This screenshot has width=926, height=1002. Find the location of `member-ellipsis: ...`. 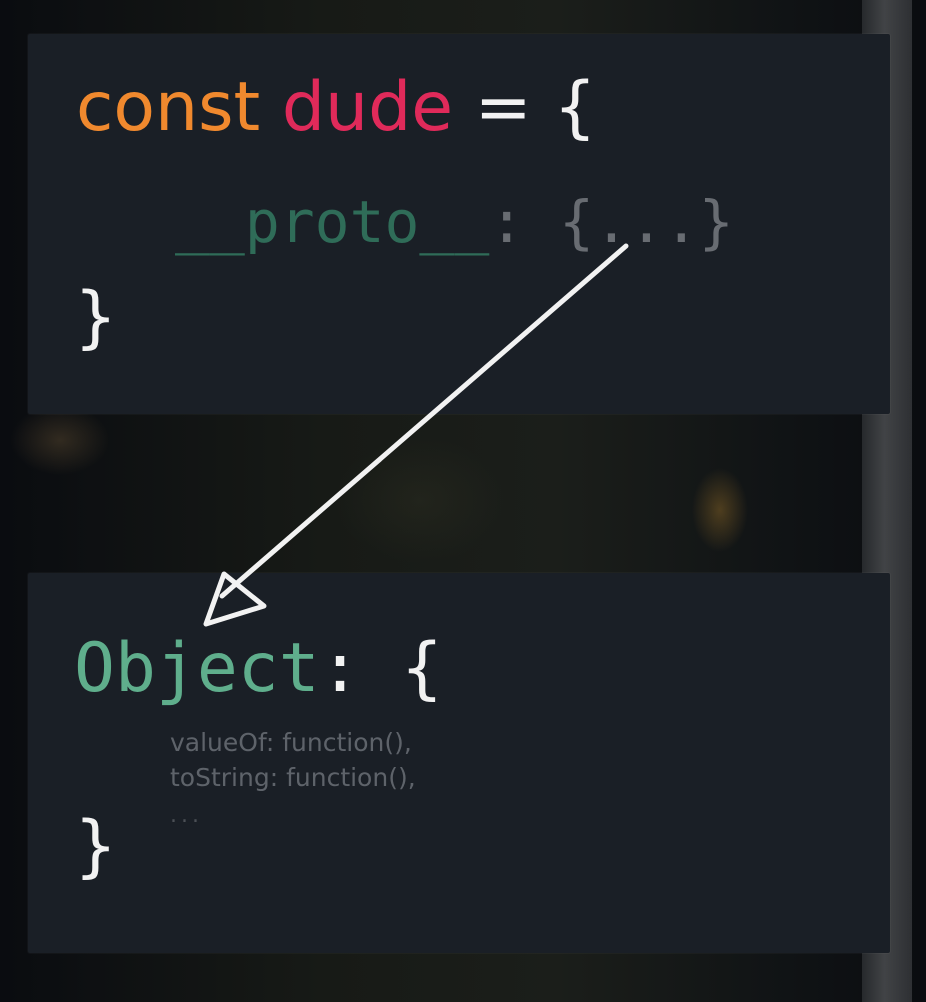

member-ellipsis: ... is located at coordinates (186, 815).